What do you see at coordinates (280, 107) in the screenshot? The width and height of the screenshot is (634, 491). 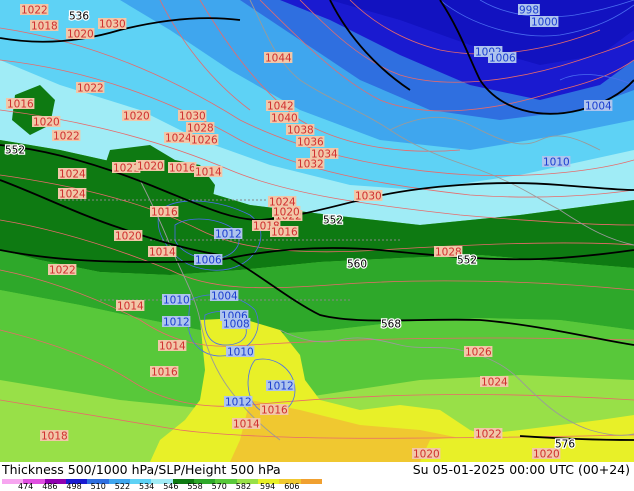 I see `pressure-label: 1042` at bounding box center [280, 107].